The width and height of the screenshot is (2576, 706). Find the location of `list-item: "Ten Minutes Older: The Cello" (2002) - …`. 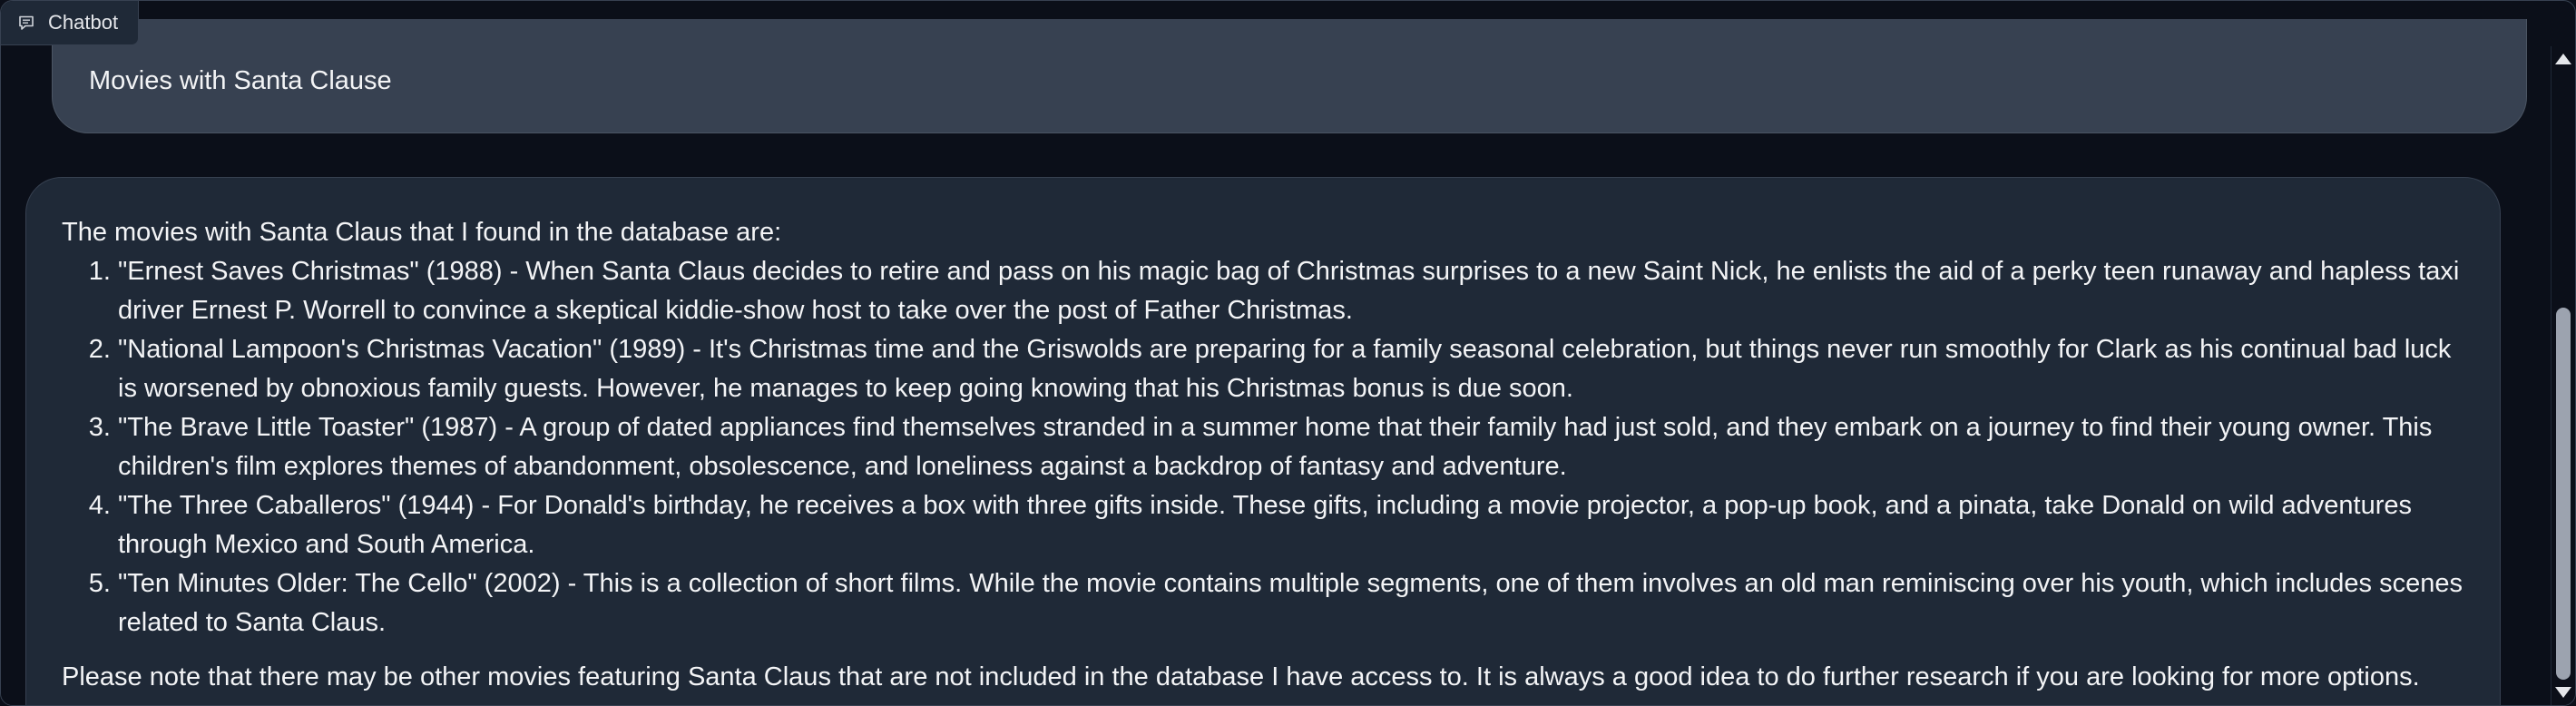

list-item: "Ten Minutes Older: The Cello" (2002) - … is located at coordinates (1292, 603).